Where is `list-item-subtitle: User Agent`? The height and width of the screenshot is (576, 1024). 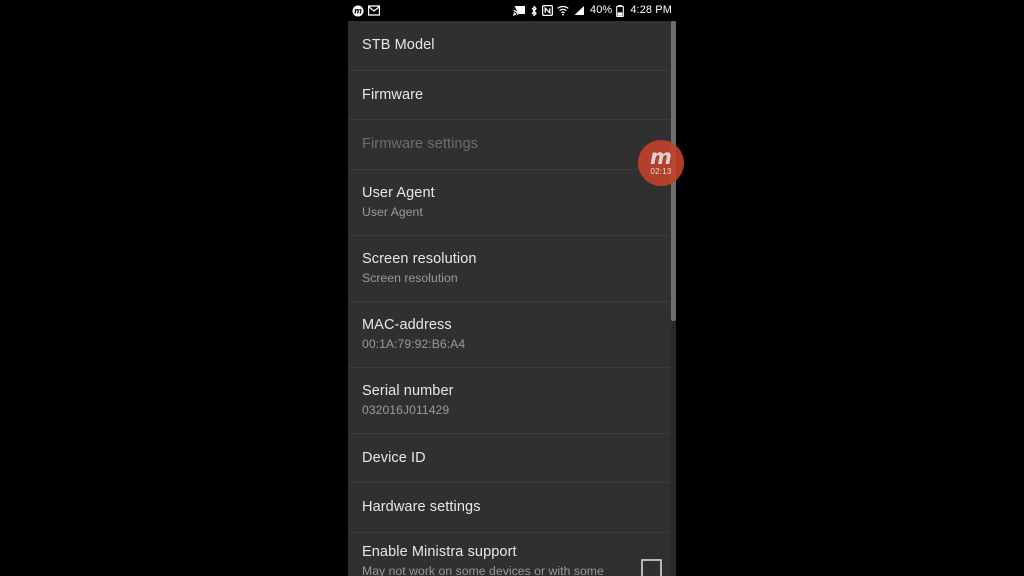
list-item-subtitle: User Agent is located at coordinates (392, 212).